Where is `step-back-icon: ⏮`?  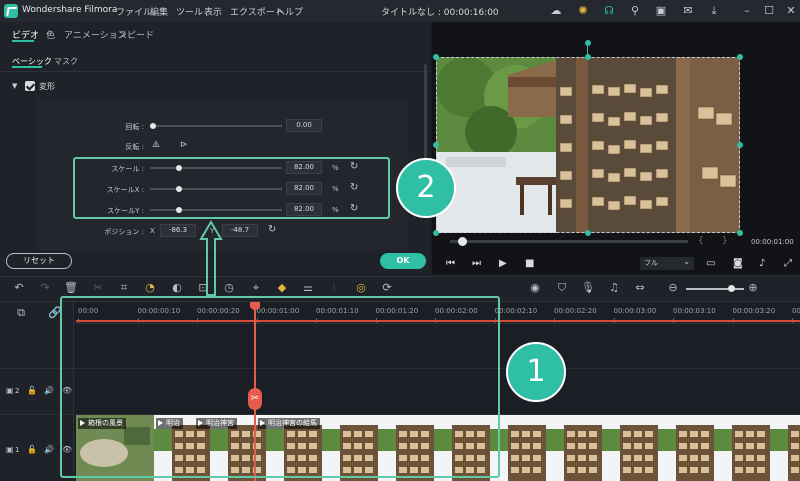
step-back-icon: ⏮ is located at coordinates (450, 263).